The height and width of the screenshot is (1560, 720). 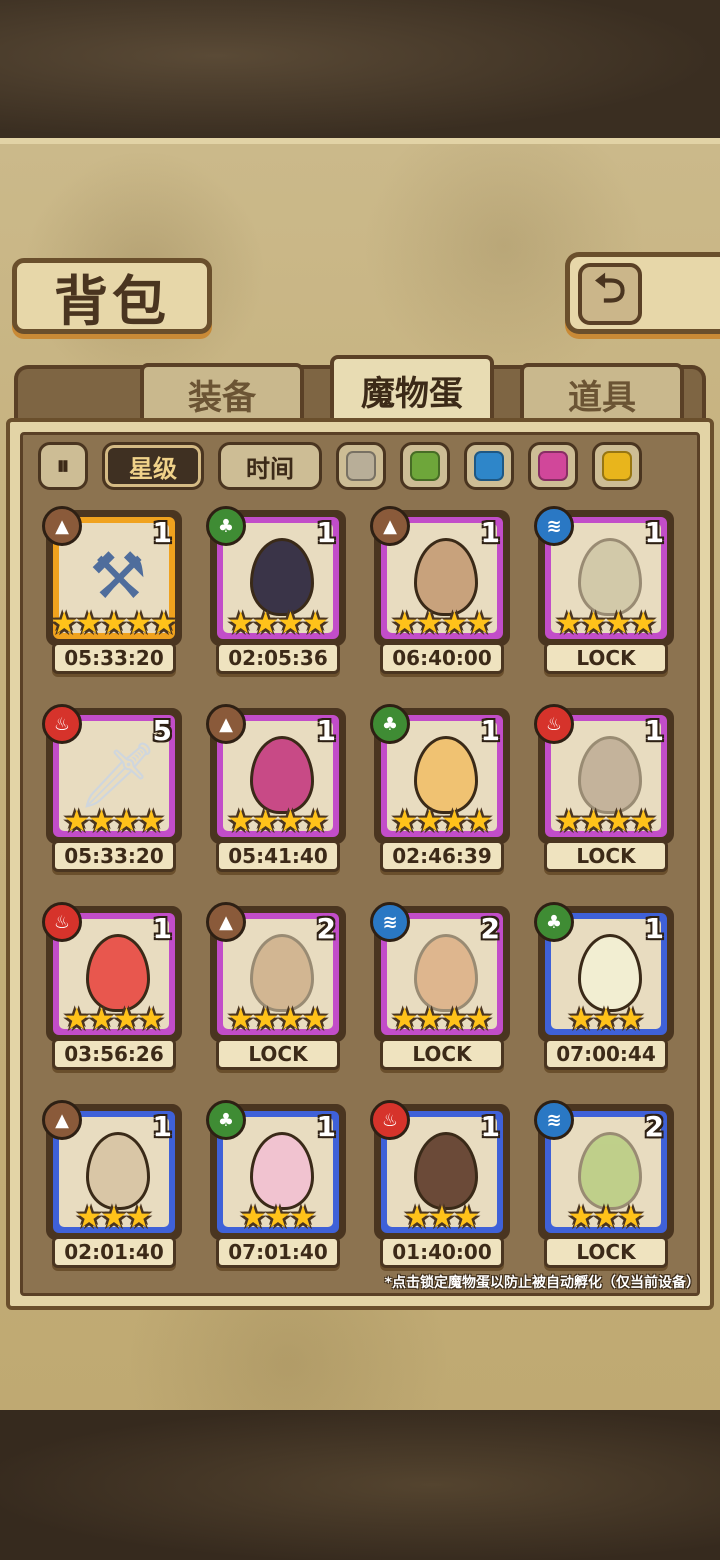 What do you see at coordinates (360, 1485) in the screenshot?
I see `background-bottom` at bounding box center [360, 1485].